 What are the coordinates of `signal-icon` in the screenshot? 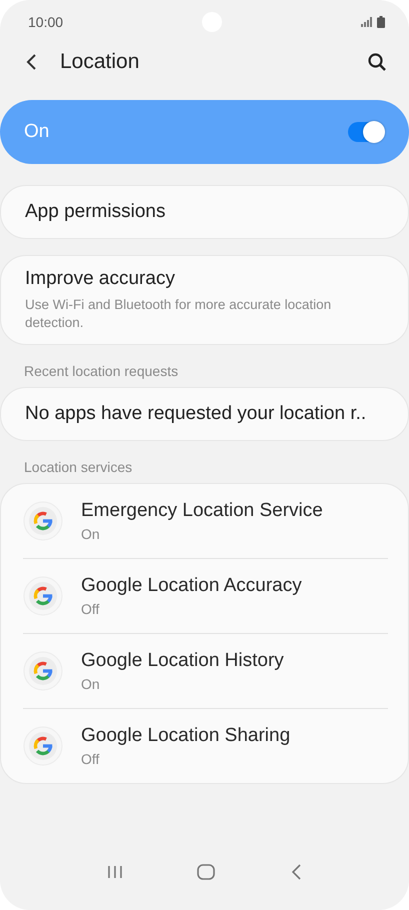 It's located at (366, 22).